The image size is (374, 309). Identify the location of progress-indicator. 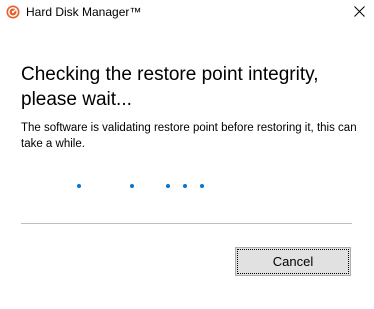
(187, 187).